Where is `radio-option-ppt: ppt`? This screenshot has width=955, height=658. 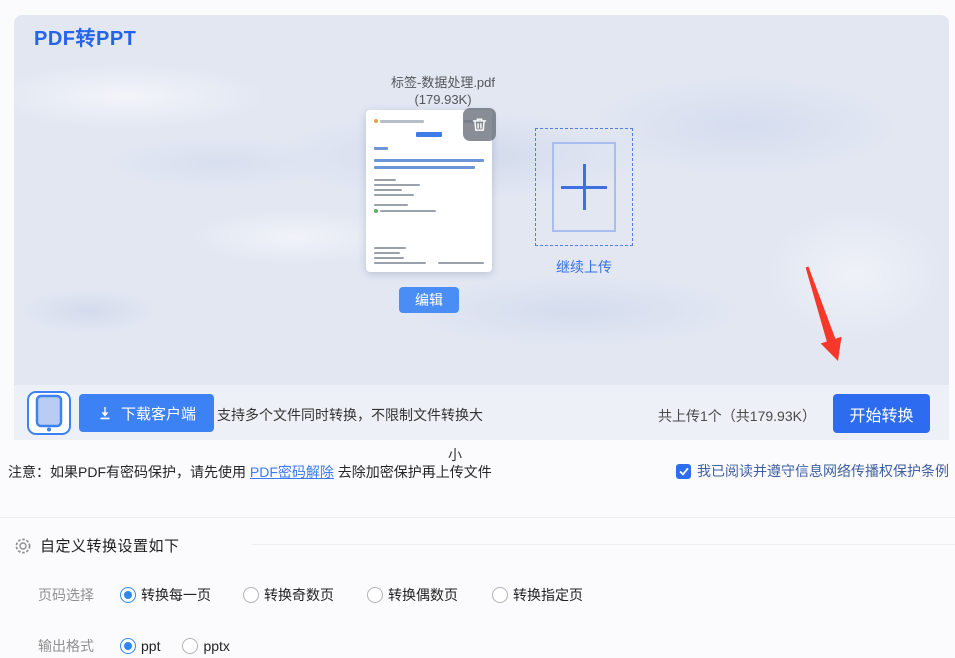 radio-option-ppt: ppt is located at coordinates (140, 646).